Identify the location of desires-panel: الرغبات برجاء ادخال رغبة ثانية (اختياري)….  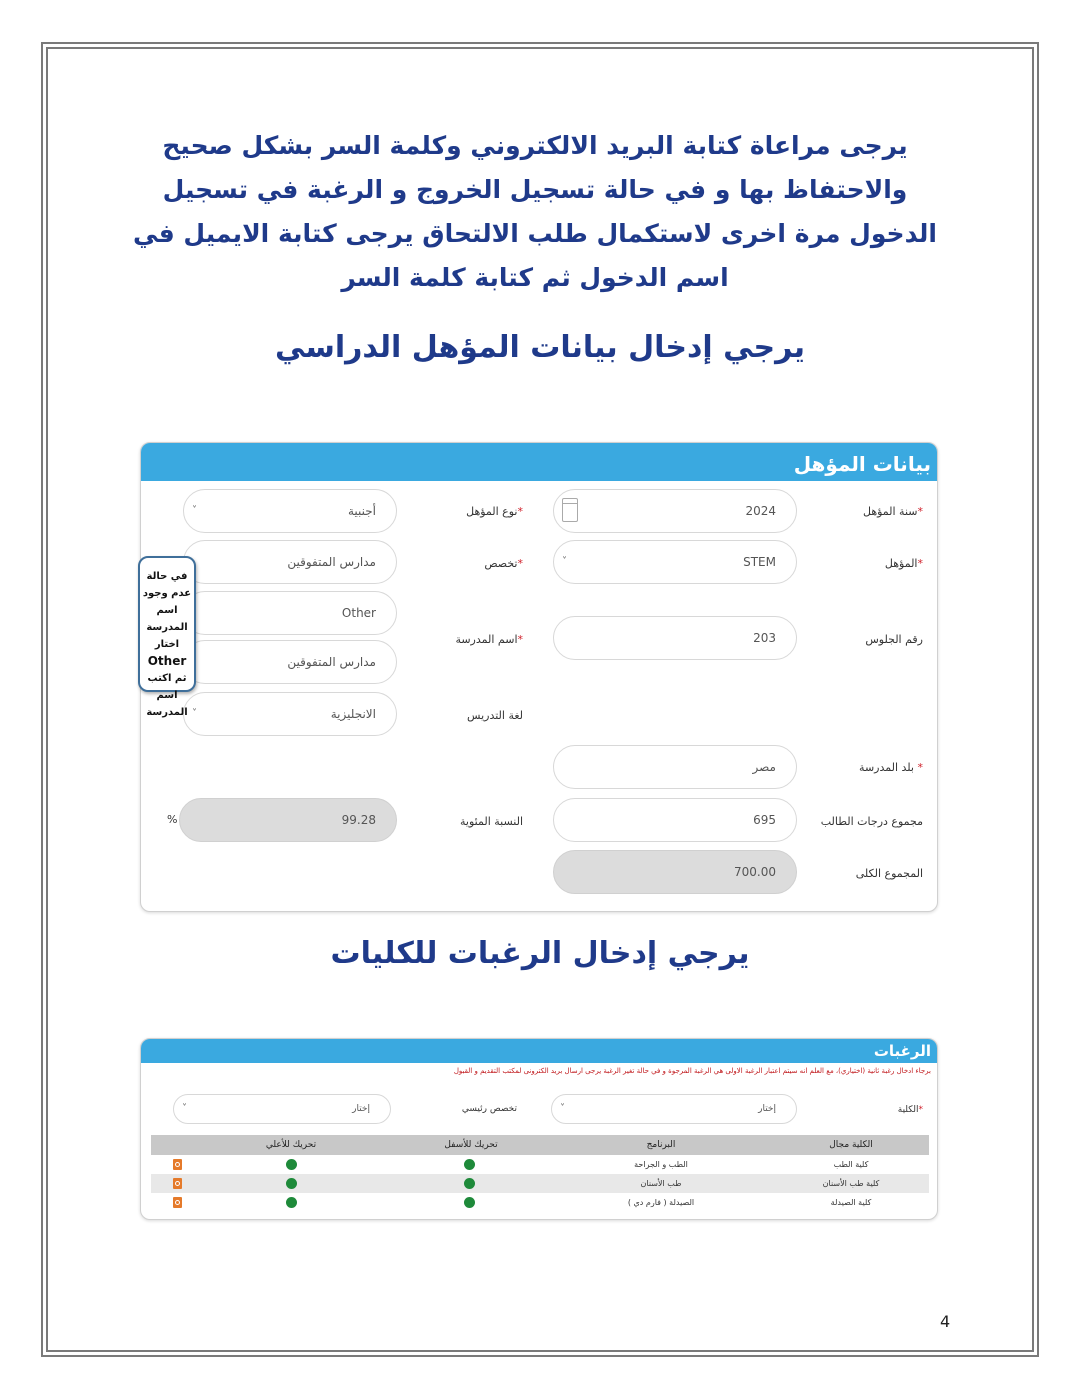
(539, 1129).